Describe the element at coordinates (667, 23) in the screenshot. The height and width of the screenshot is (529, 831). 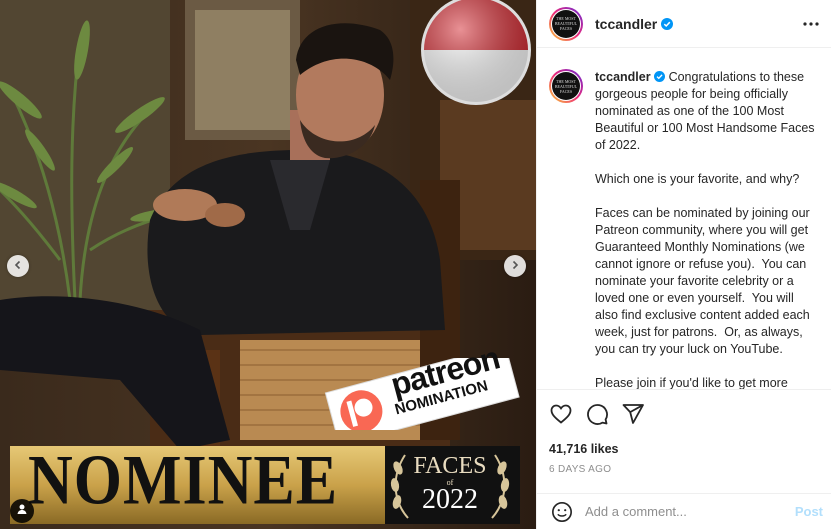
I see `verified-icon` at that location.